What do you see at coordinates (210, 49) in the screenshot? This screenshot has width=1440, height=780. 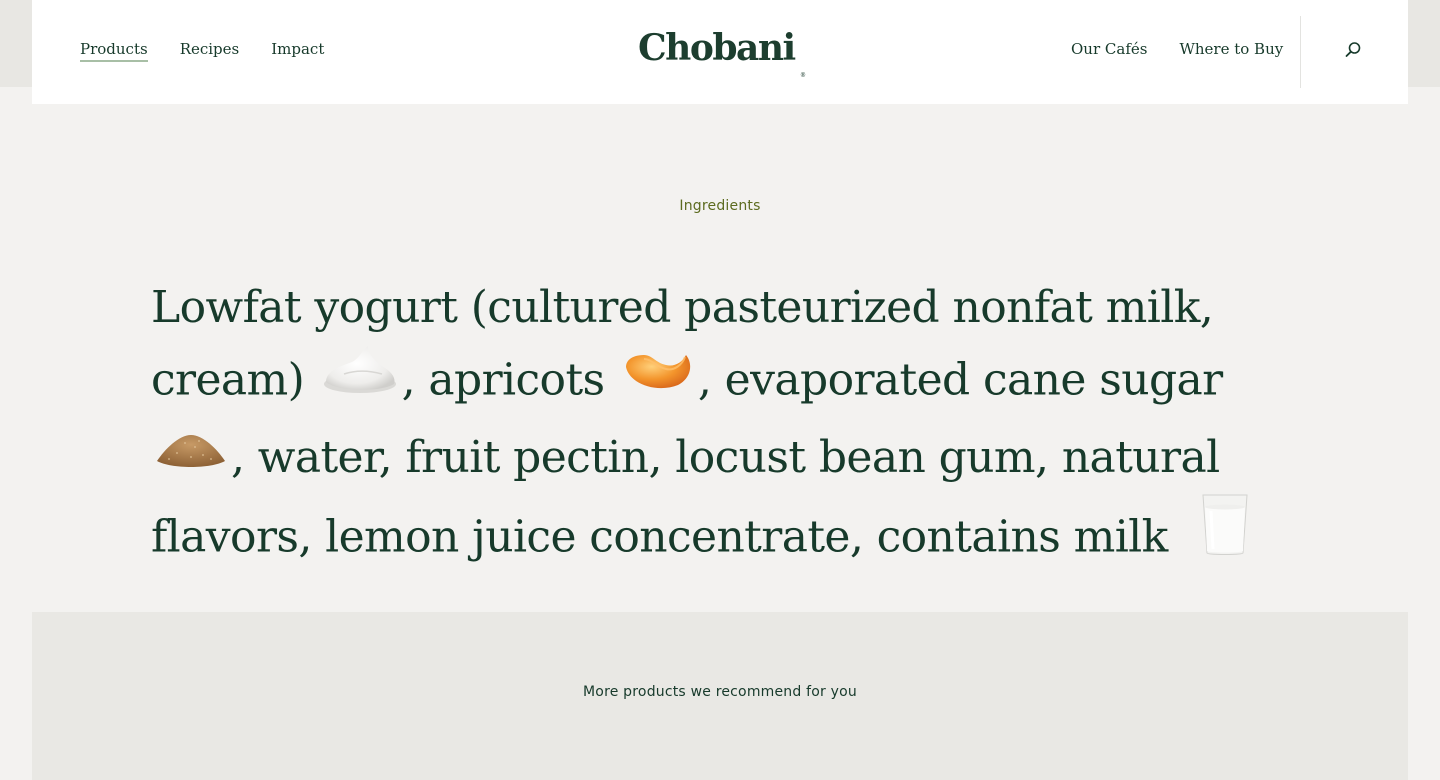 I see `nav-recipes-link: Recipes` at bounding box center [210, 49].